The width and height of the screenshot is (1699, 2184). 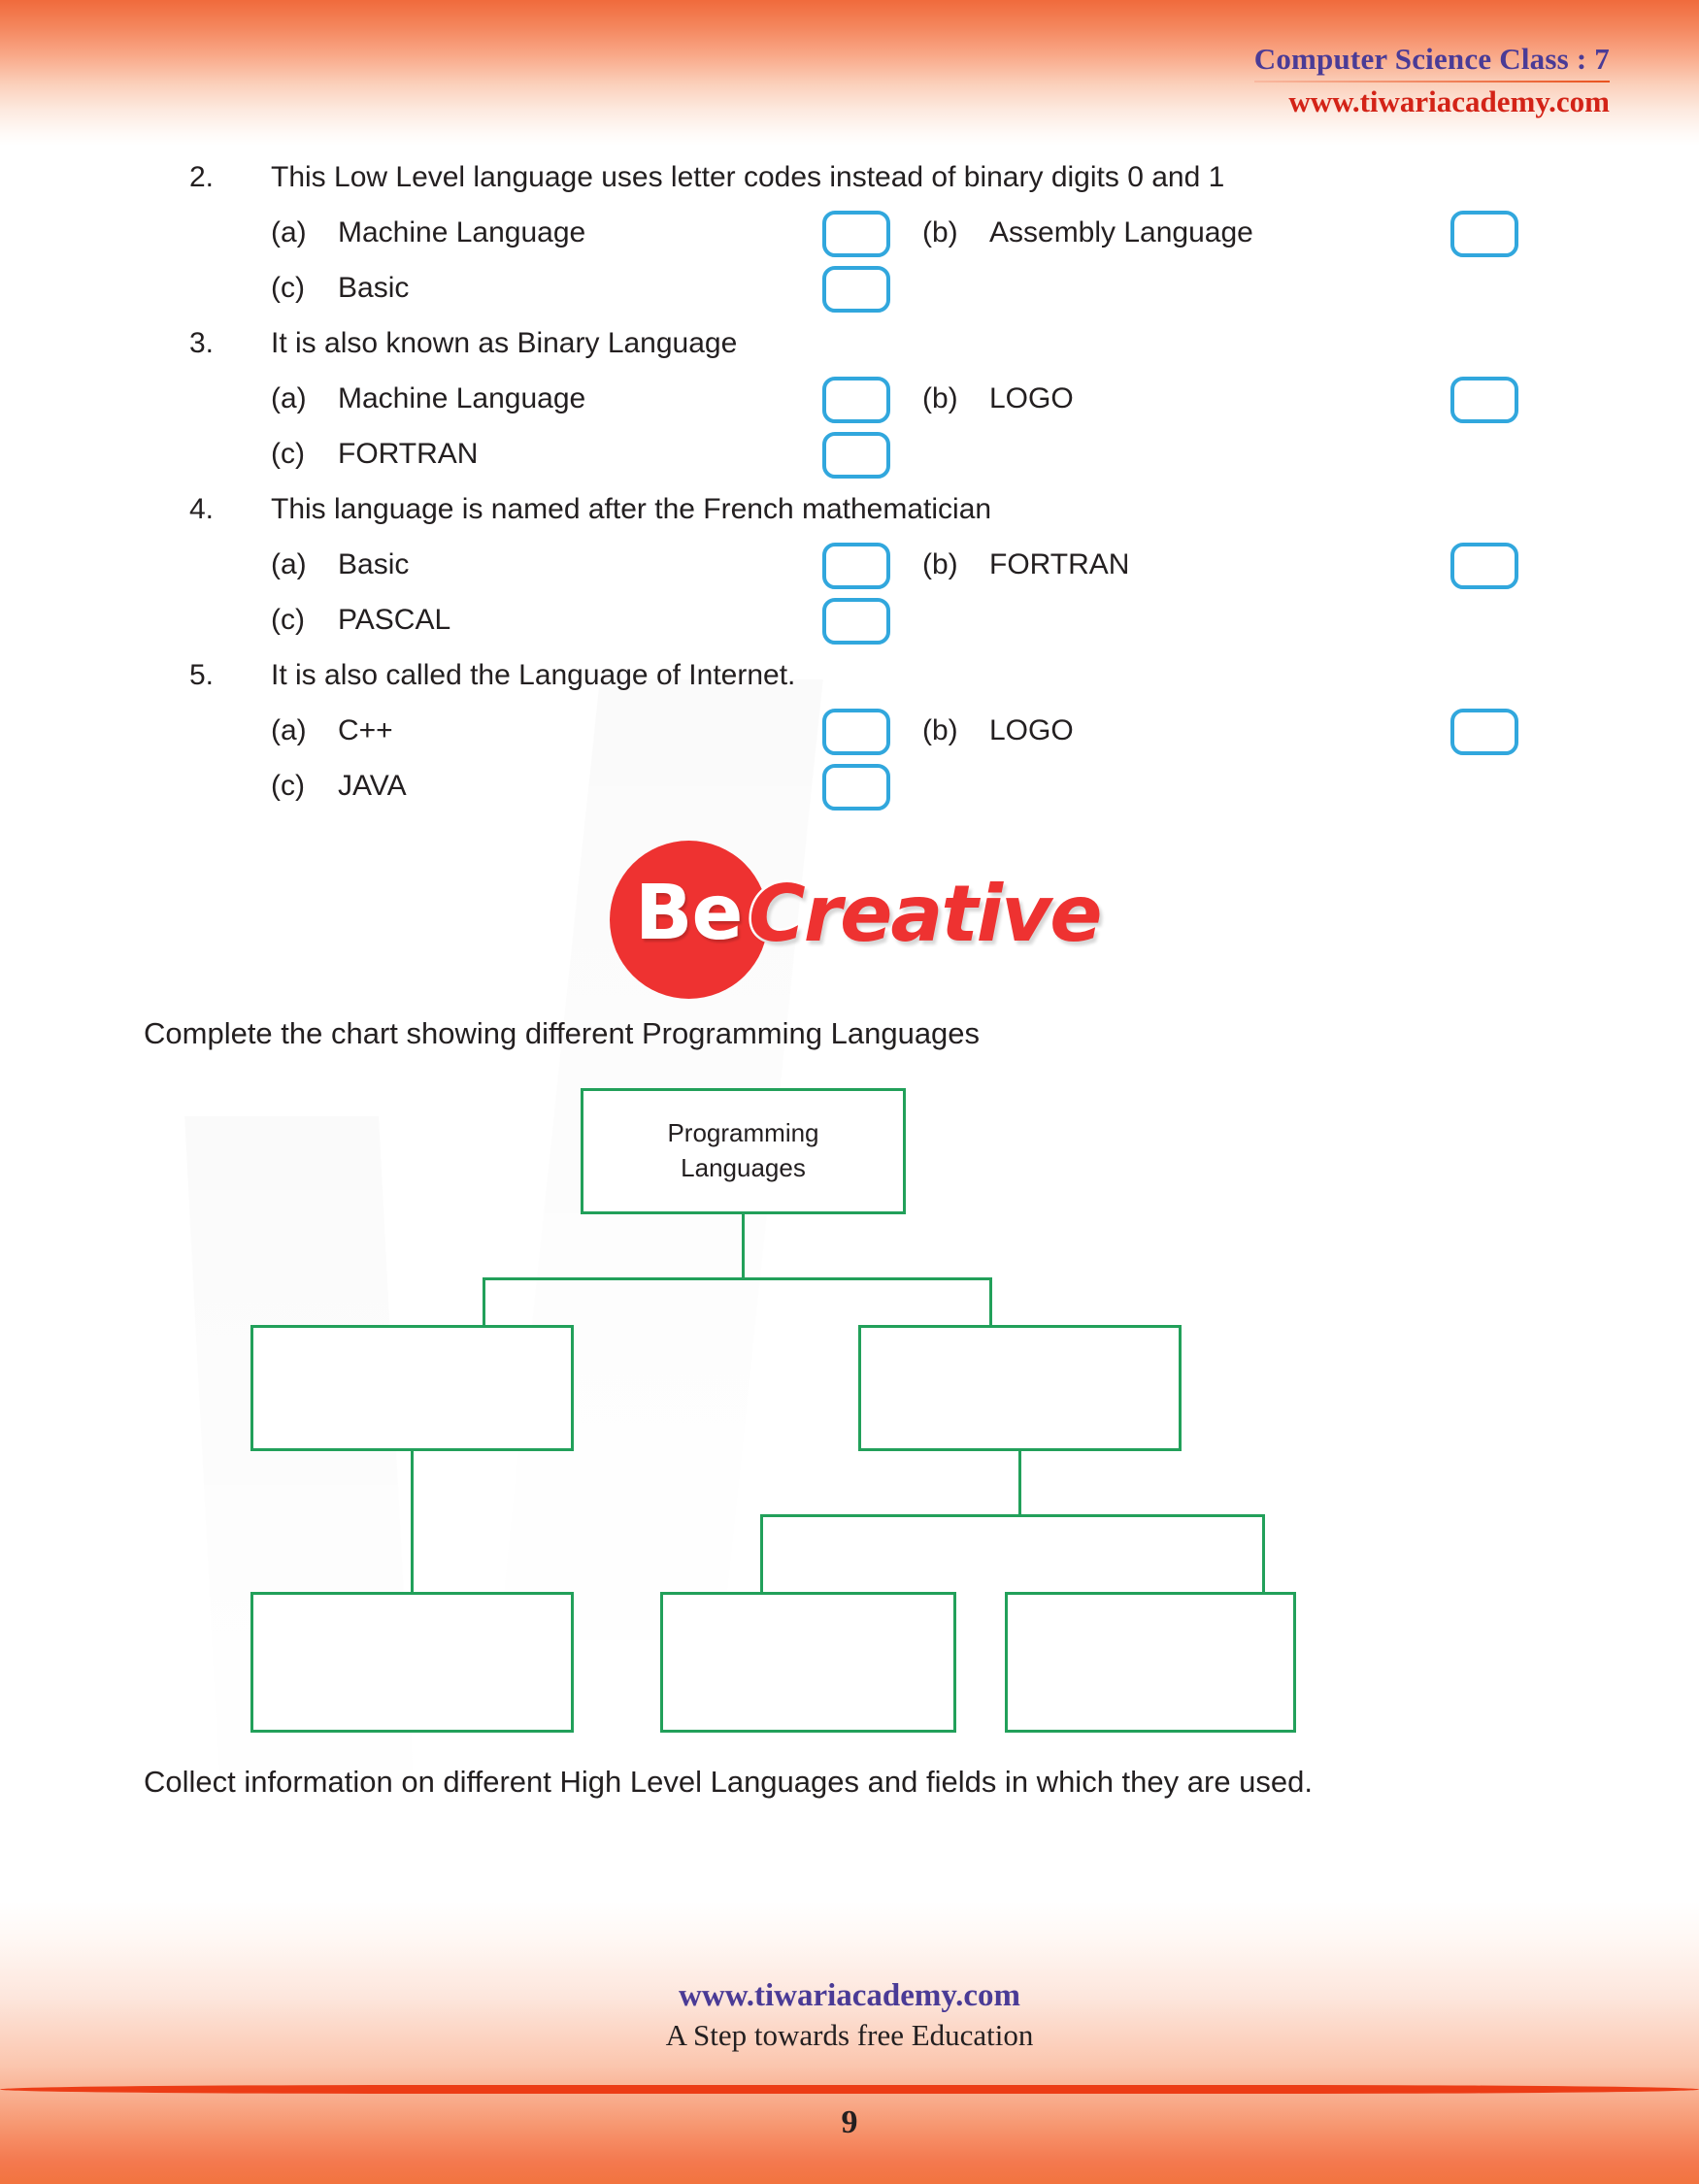 What do you see at coordinates (1263, 1554) in the screenshot?
I see `connector-level3-right-drop` at bounding box center [1263, 1554].